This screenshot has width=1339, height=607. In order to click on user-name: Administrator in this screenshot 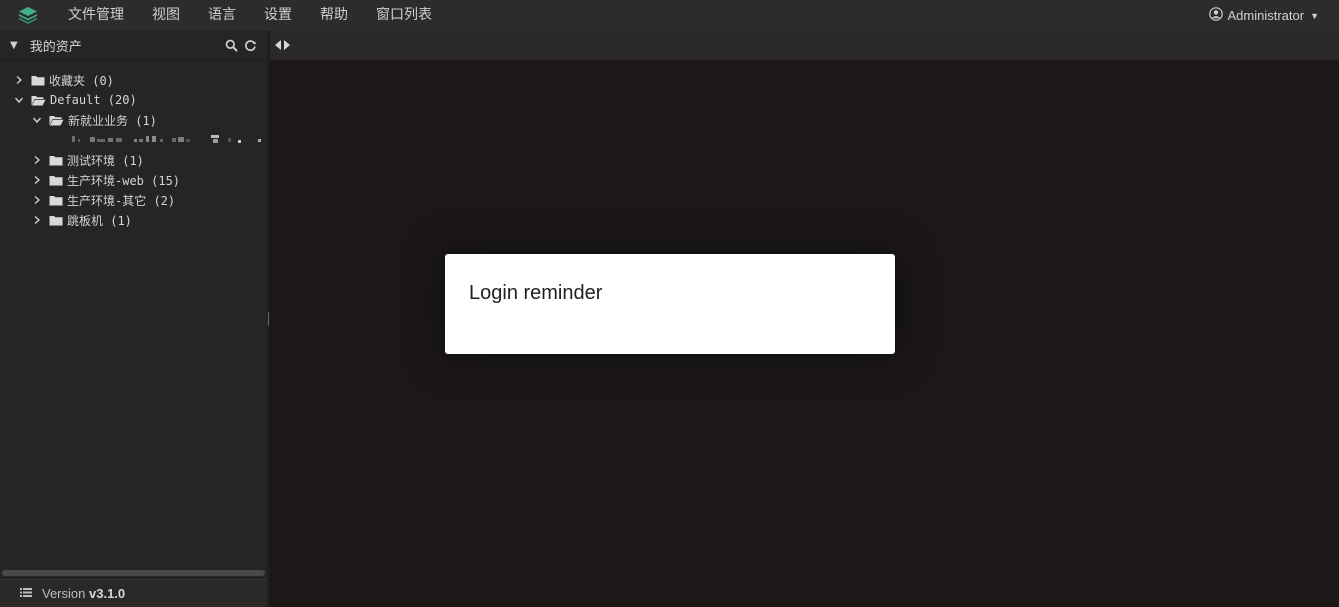, I will do `click(1266, 15)`.